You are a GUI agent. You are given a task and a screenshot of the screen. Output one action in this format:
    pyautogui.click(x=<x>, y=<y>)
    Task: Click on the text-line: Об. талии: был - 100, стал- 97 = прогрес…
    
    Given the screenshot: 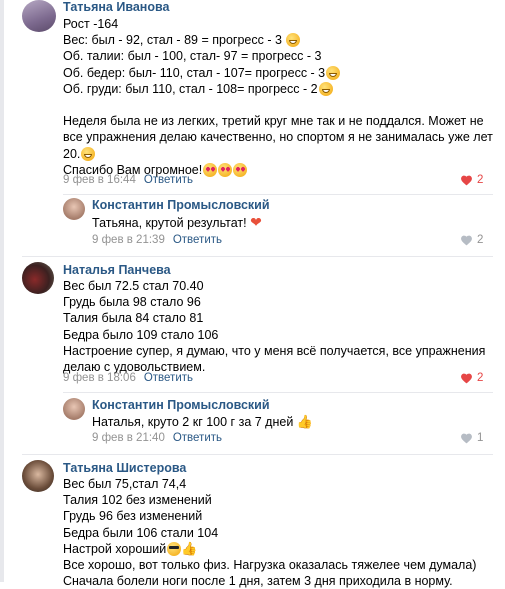 What is the action you would take?
    pyautogui.click(x=192, y=56)
    